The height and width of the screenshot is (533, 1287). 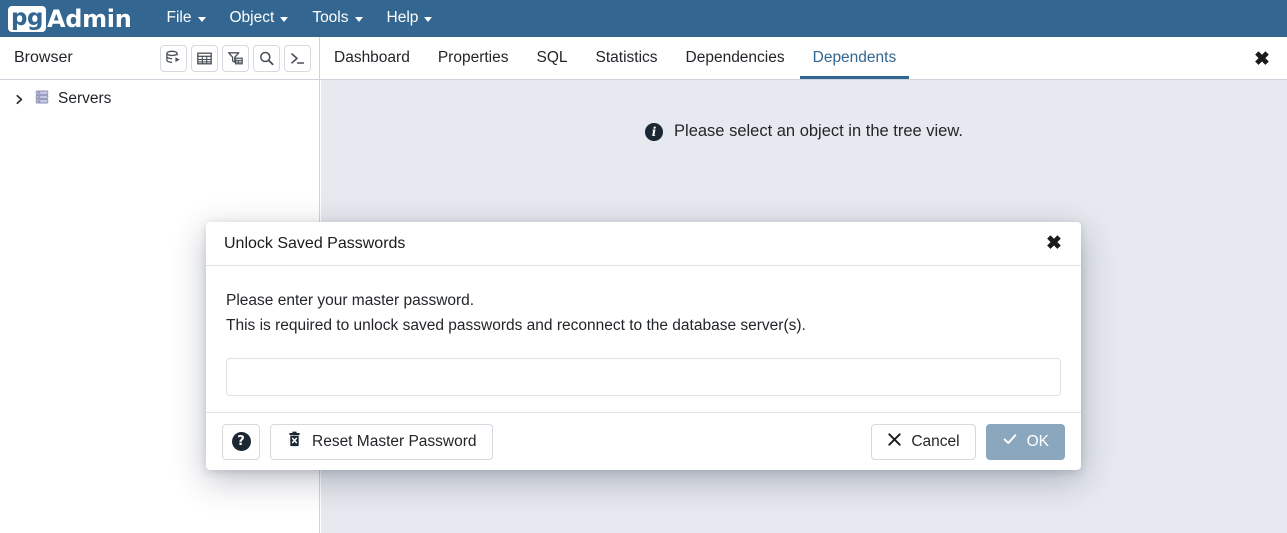 I want to click on browser-toolbar, so click(x=239, y=58).